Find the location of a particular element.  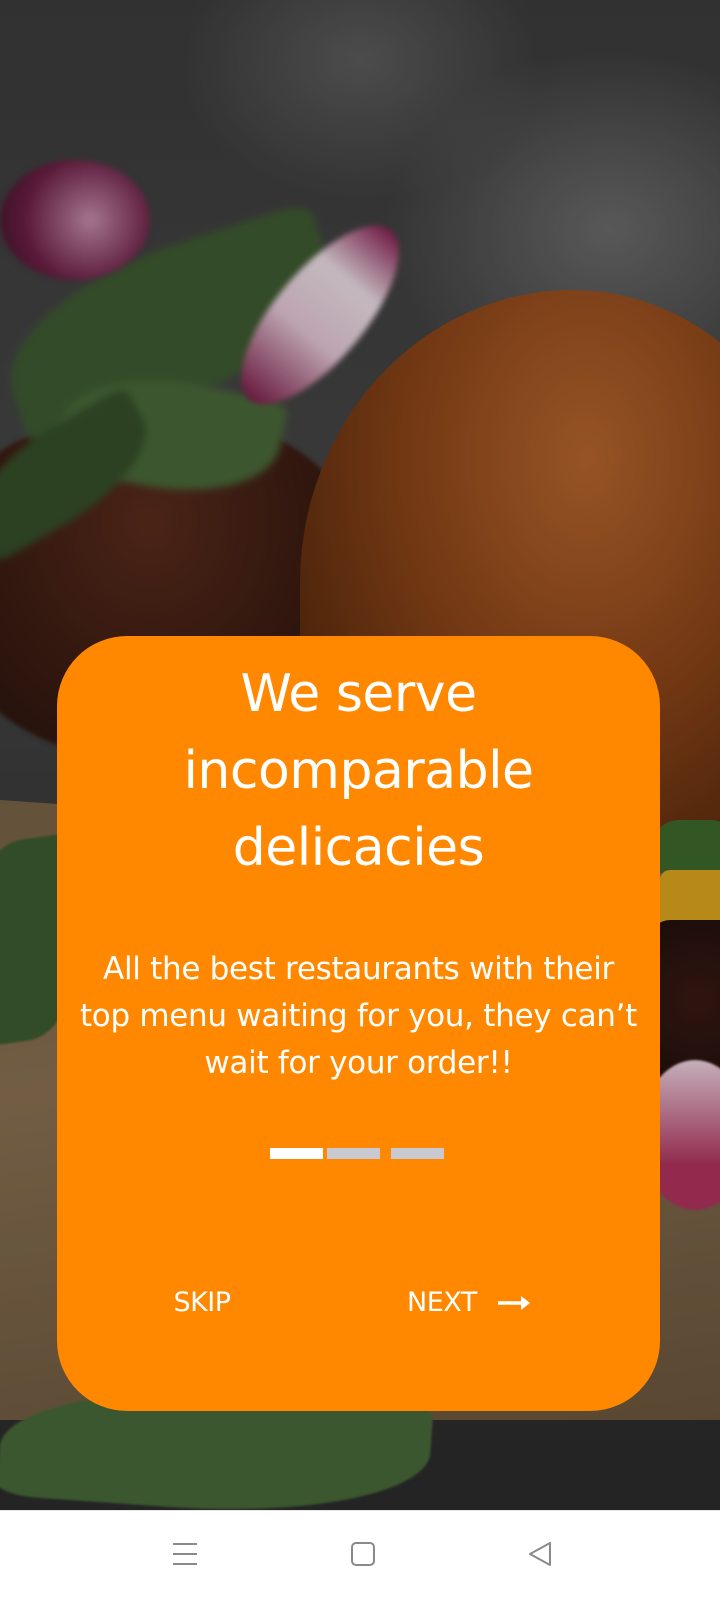

next-button: NEXT is located at coordinates (482, 1303).